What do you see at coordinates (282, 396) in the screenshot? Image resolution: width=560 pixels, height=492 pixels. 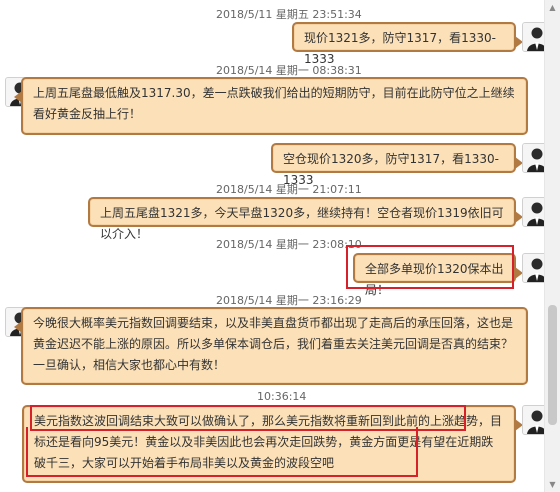 I see `message-timestamp: 10:36:14` at bounding box center [282, 396].